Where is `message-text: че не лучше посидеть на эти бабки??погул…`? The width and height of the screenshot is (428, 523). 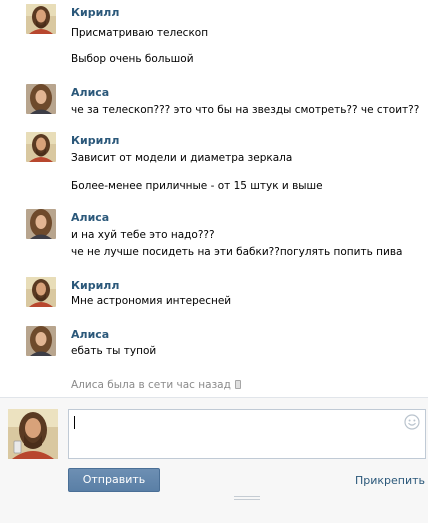 message-text: че не лучше посидеть на эти бабки??погул… is located at coordinates (237, 252).